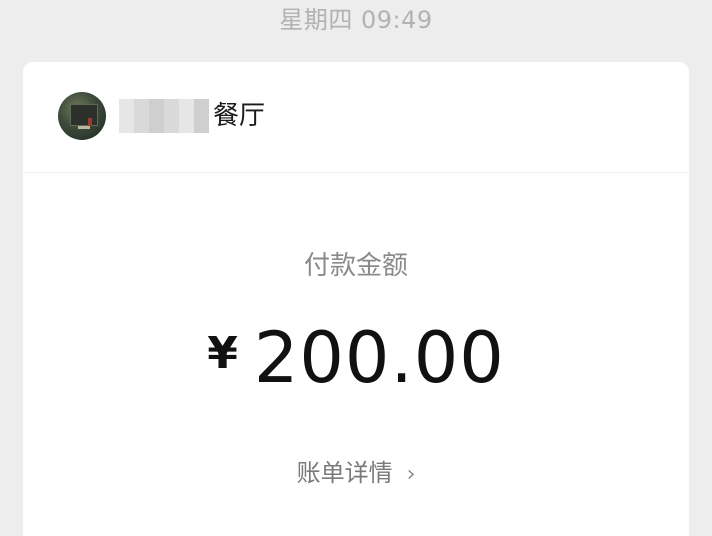 The height and width of the screenshot is (536, 712). I want to click on storefront-light, so click(84, 127).